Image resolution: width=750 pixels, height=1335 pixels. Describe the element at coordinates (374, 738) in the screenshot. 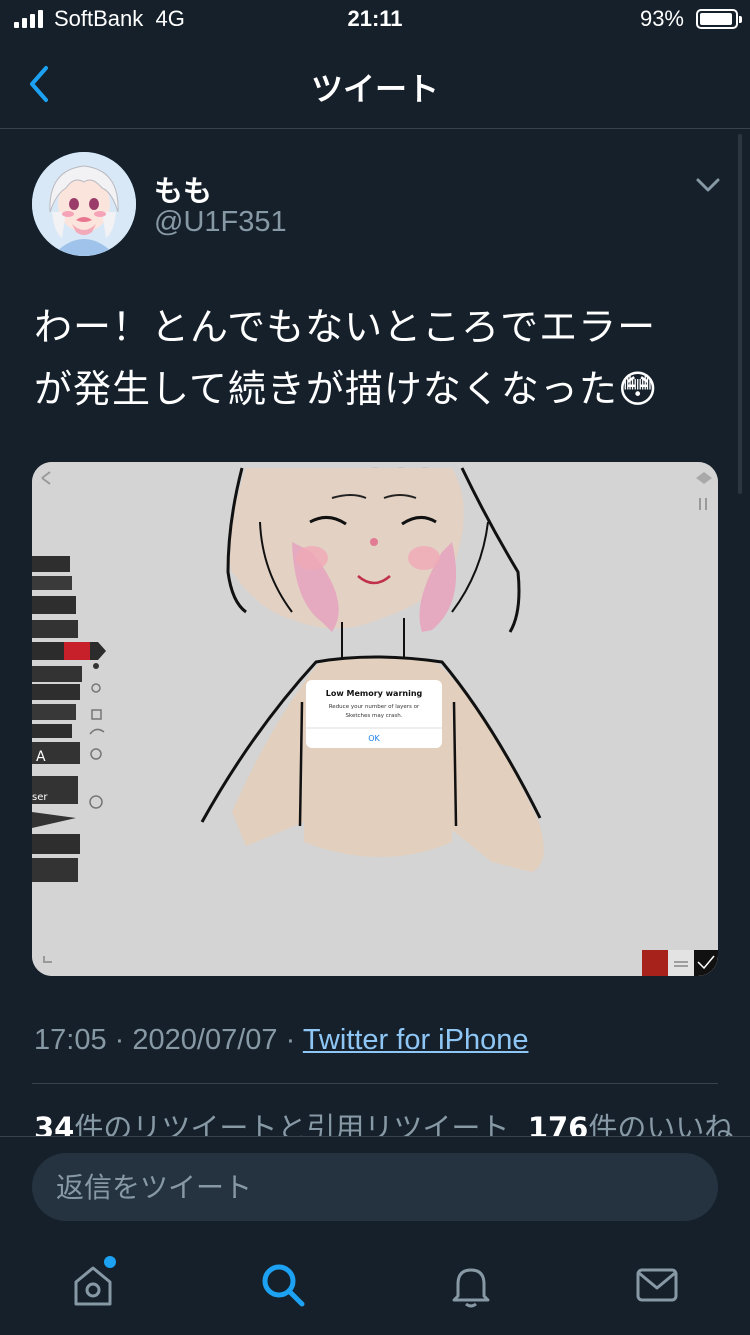

I see `dialog-ok-button: OK` at that location.